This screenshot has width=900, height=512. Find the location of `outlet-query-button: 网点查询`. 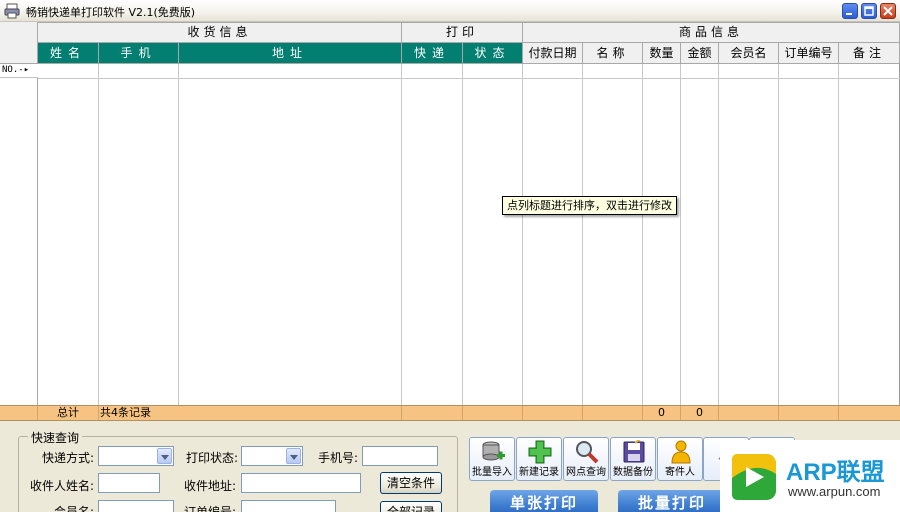

outlet-query-button: 网点查询 is located at coordinates (586, 459).